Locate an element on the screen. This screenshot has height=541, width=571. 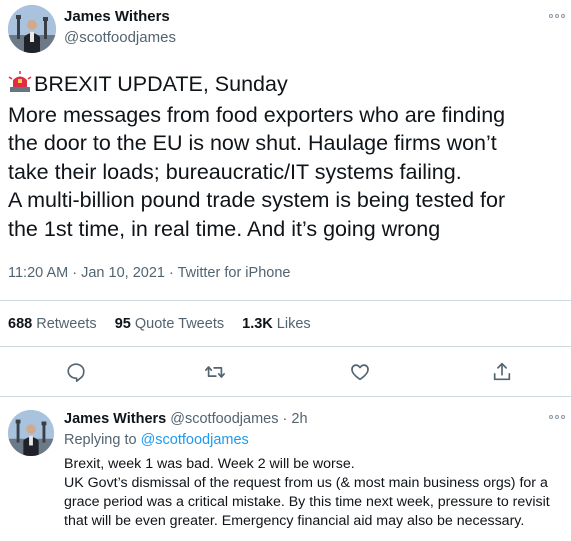
retweets-count: 688 is located at coordinates (20, 324).